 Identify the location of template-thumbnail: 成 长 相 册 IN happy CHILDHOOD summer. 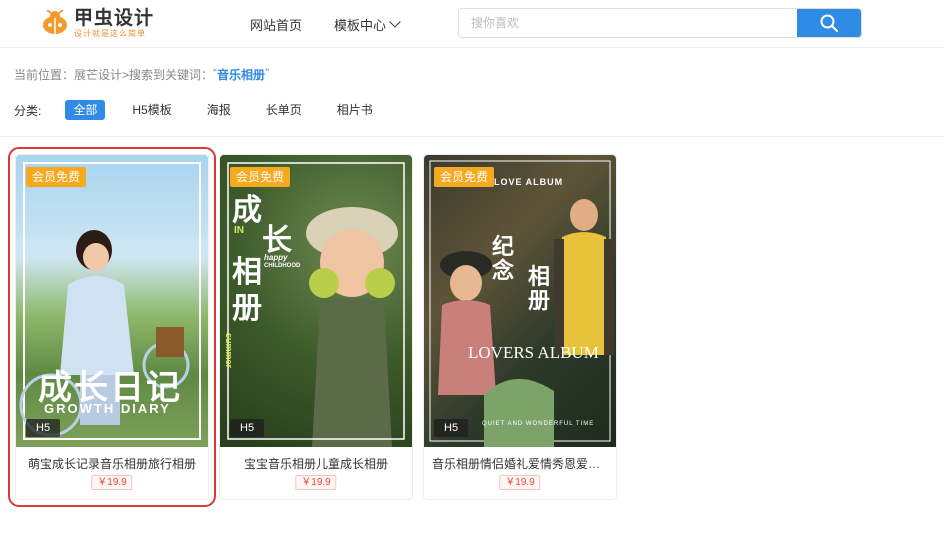
(316, 301).